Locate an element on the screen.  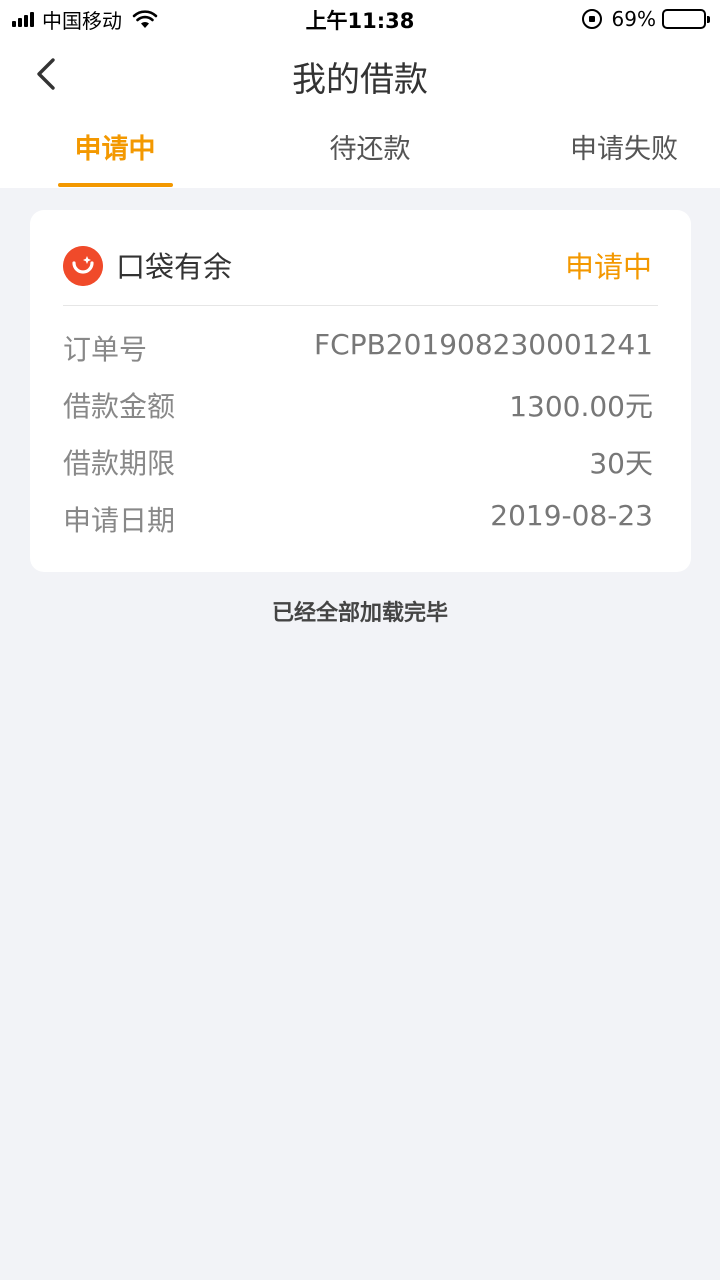
apply-date-row: 申请日期 2019-08-23 is located at coordinates (358, 519).